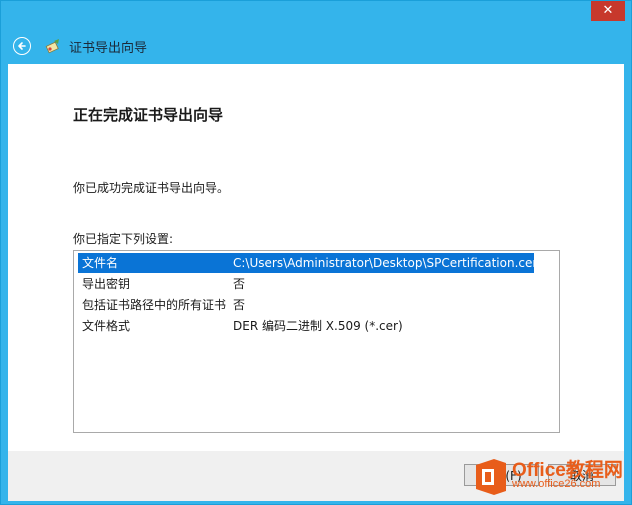 Image resolution: width=632 pixels, height=505 pixels. Describe the element at coordinates (106, 326) in the screenshot. I see `setting-key: 文件格式` at that location.